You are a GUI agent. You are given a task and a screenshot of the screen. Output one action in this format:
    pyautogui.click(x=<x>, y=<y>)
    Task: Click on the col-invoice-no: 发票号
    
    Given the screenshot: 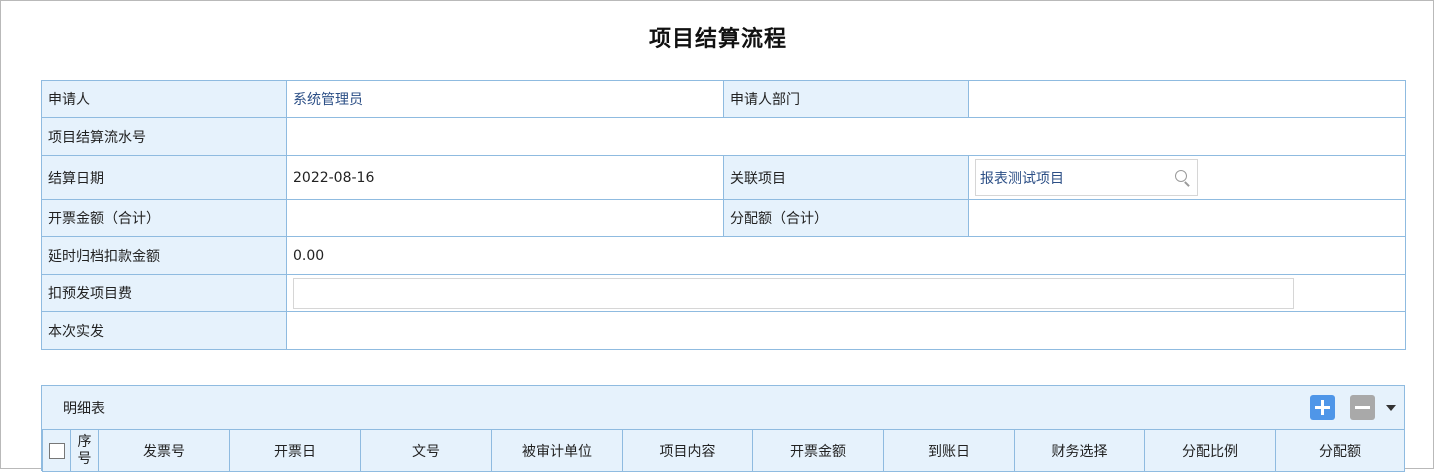 What is the action you would take?
    pyautogui.click(x=164, y=450)
    